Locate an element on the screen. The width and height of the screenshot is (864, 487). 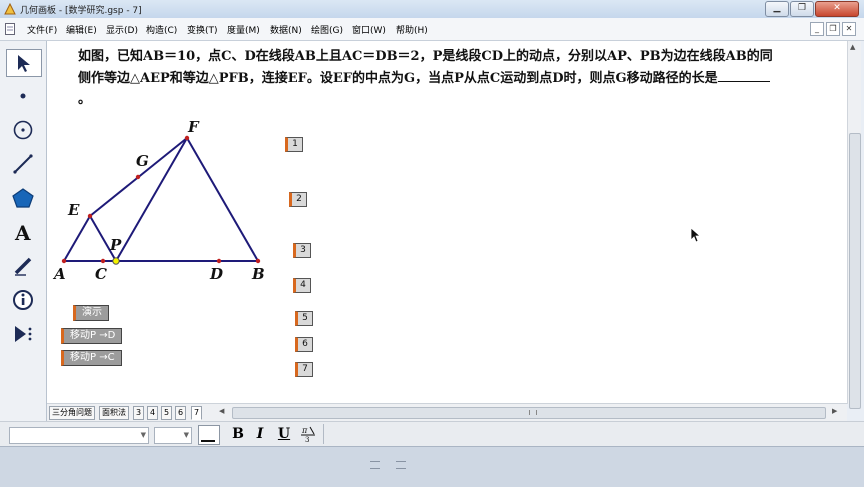
toolbar-divider is located at coordinates (323, 434).